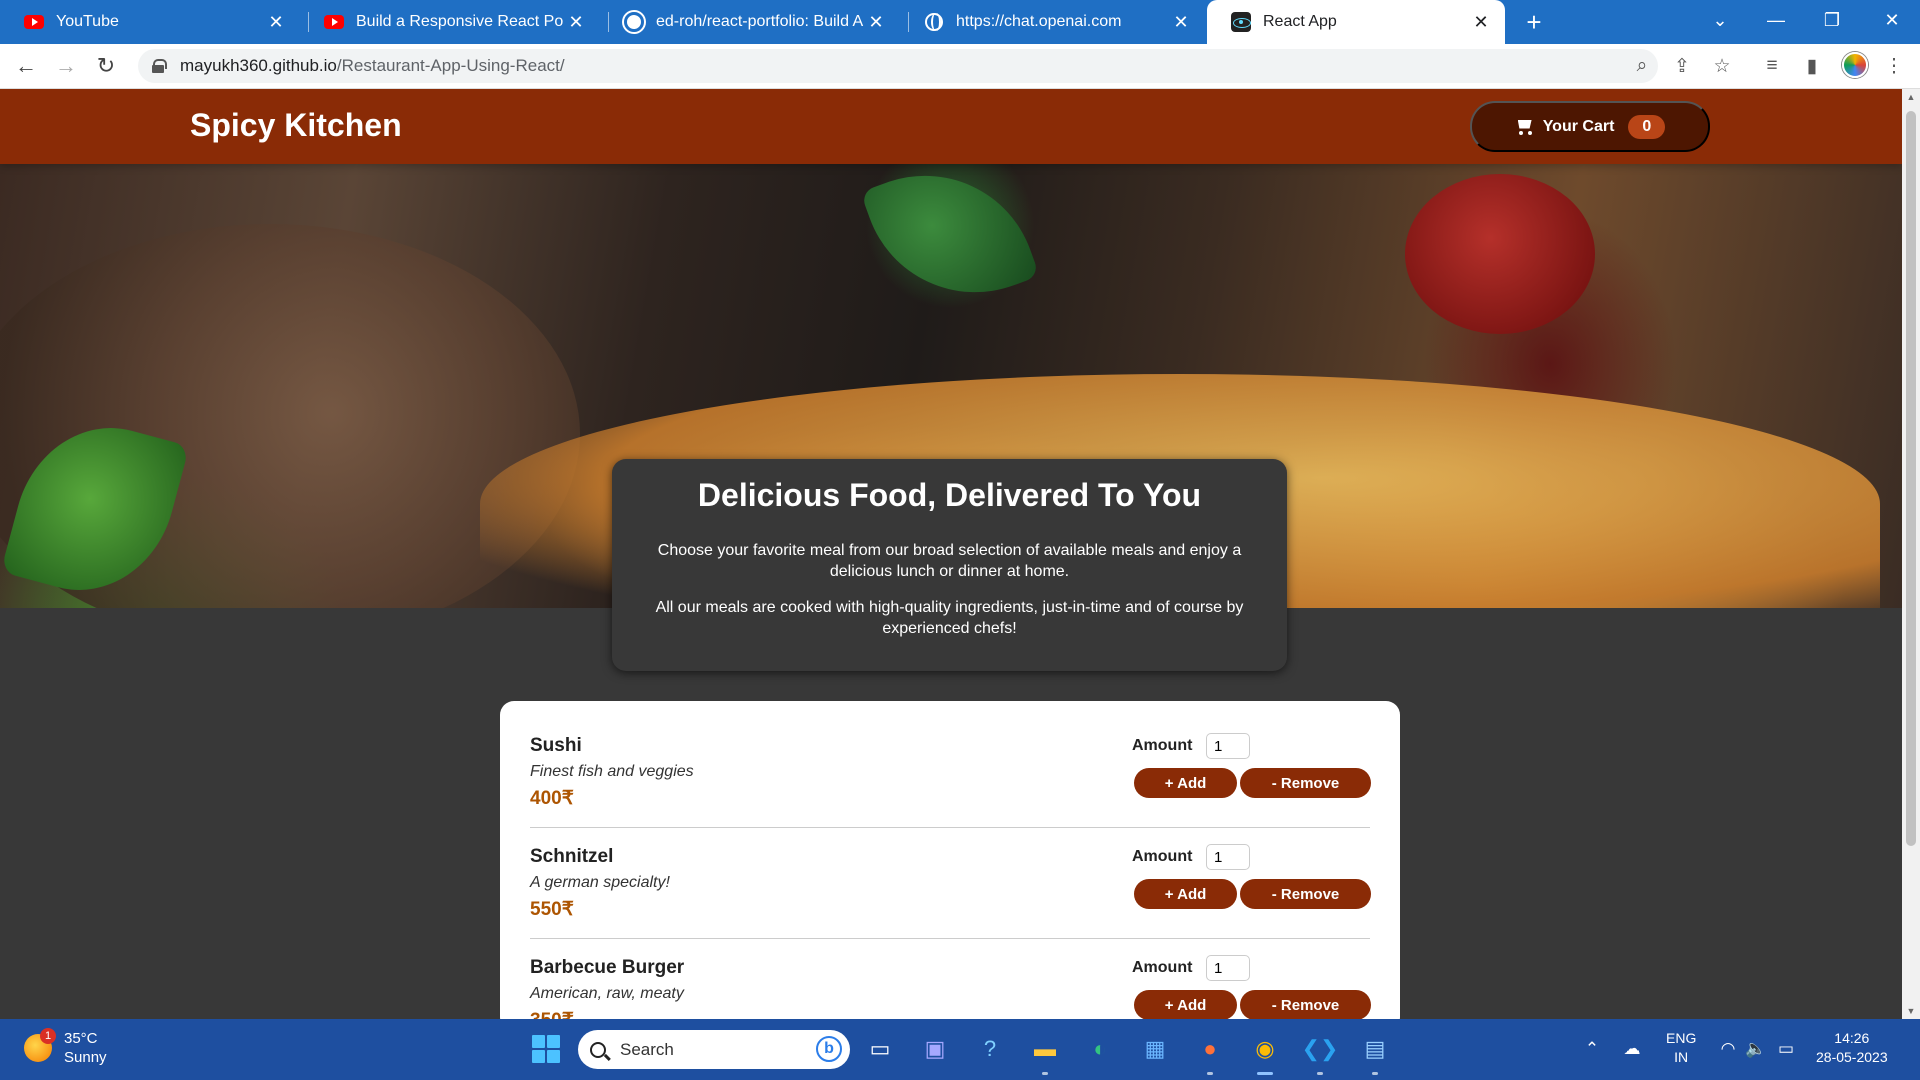  I want to click on vscode-icon: ❮❯, so click(1320, 1053).